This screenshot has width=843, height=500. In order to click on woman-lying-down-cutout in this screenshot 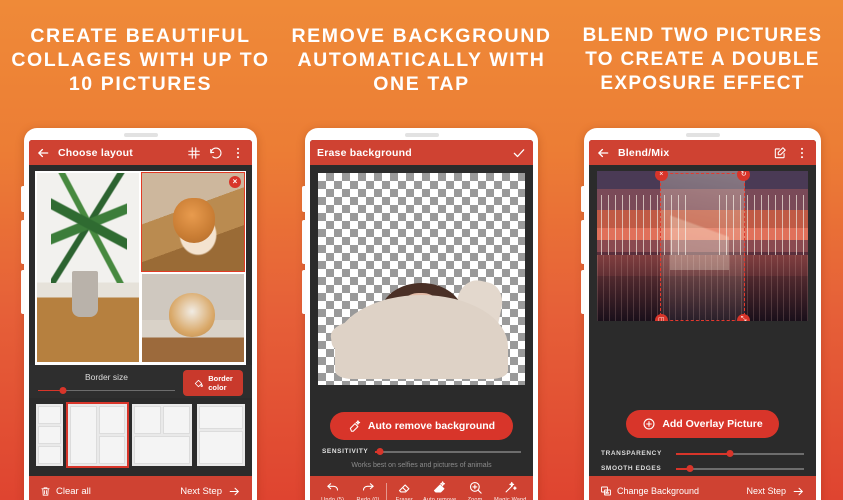, I will do `click(419, 317)`.